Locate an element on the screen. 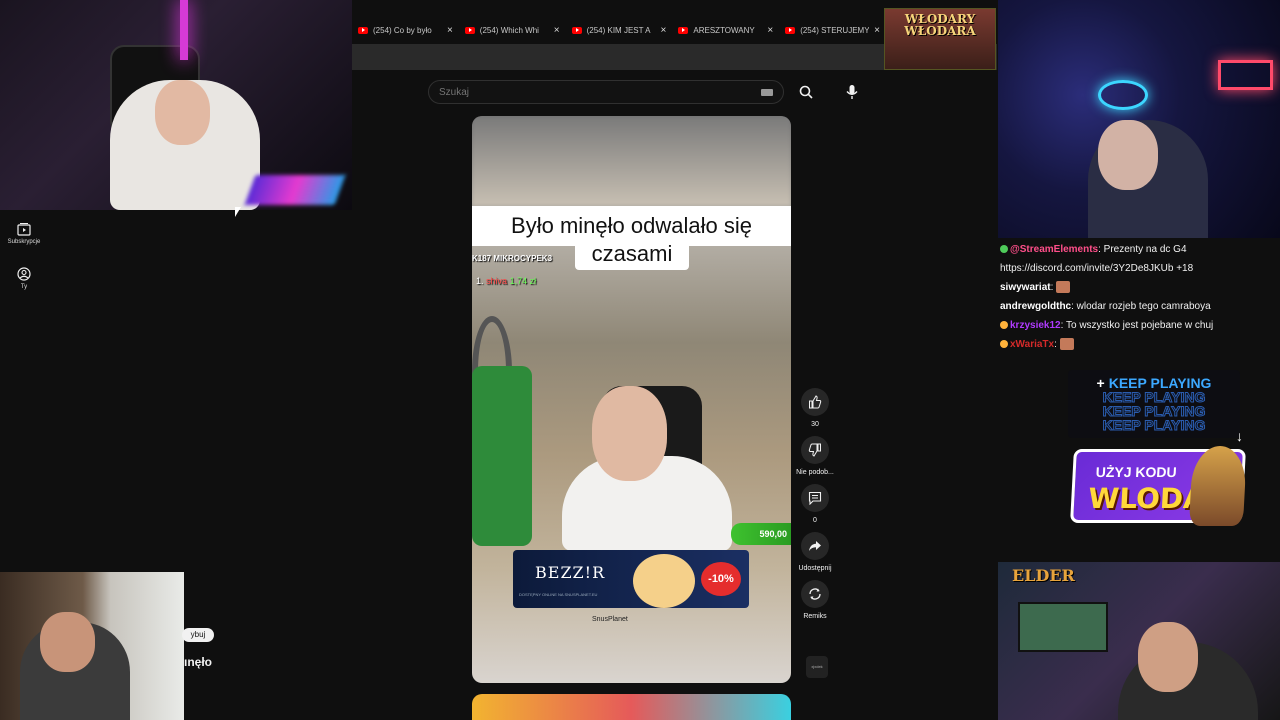  like-button is located at coordinates (815, 402).